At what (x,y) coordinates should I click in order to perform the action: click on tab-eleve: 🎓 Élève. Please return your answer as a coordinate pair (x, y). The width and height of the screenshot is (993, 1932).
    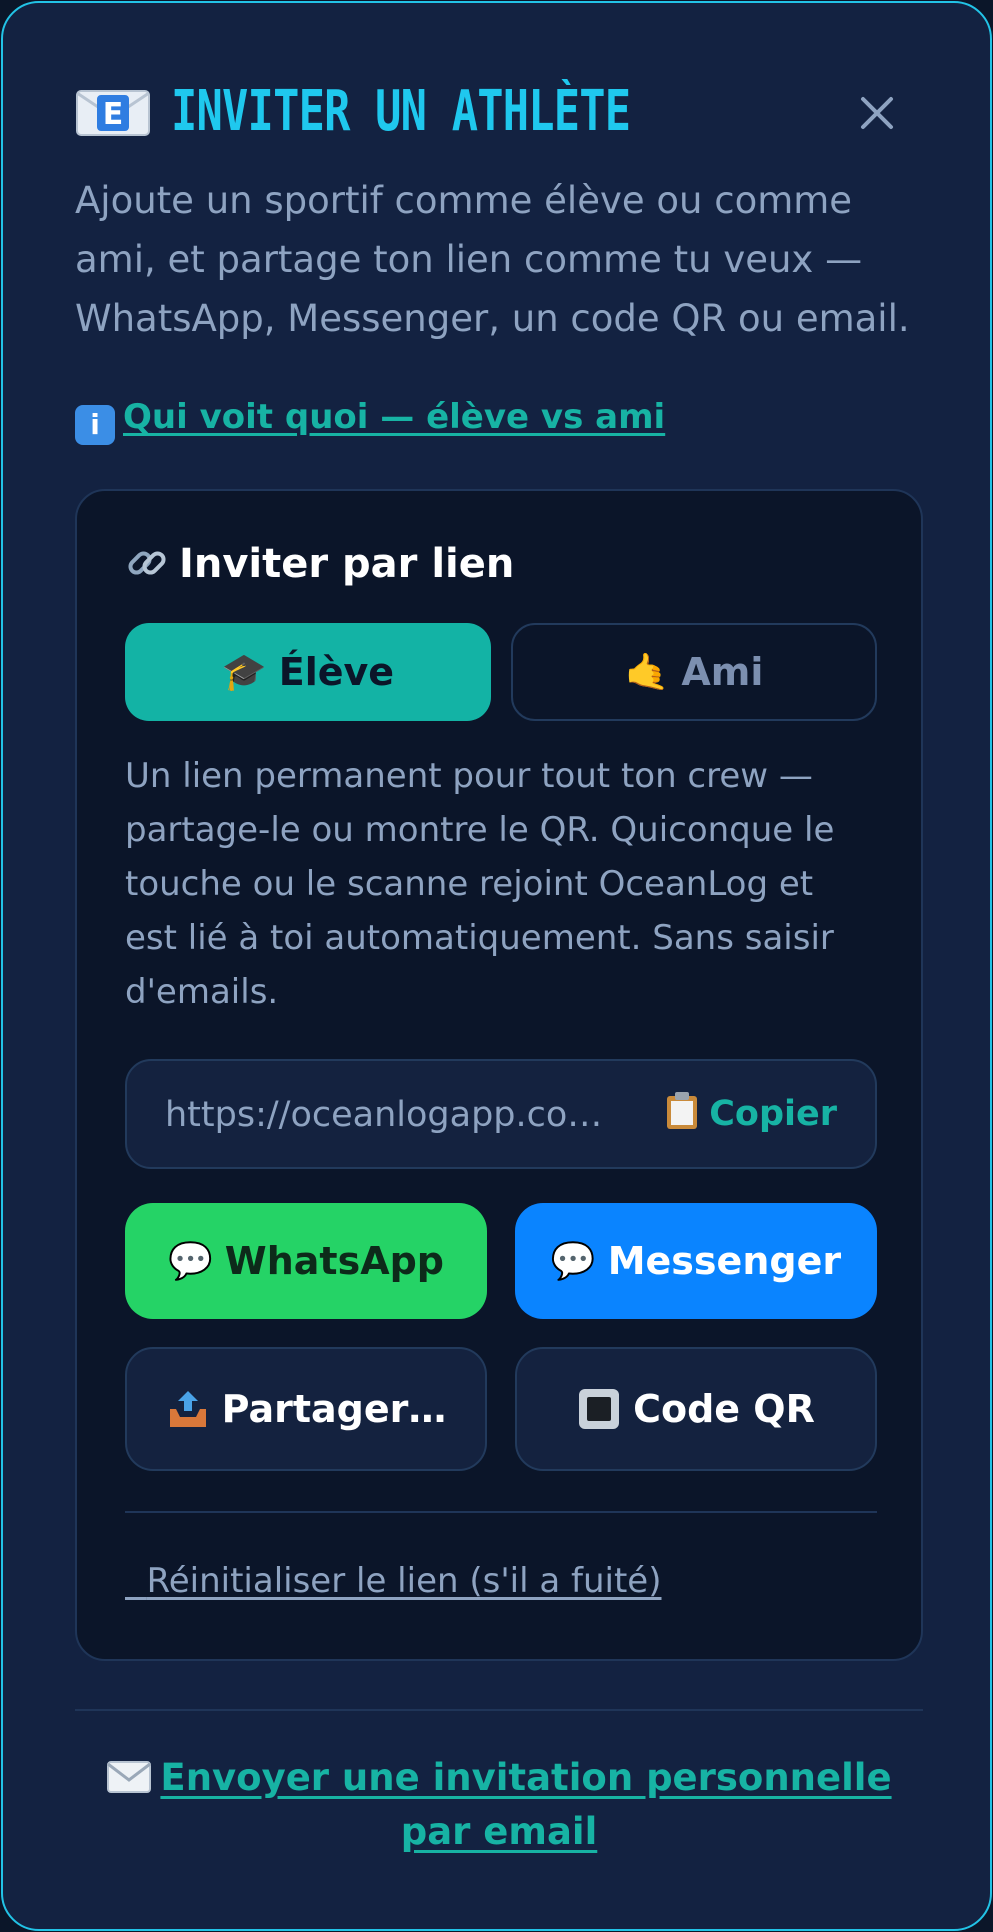
    Looking at the image, I should click on (308, 672).